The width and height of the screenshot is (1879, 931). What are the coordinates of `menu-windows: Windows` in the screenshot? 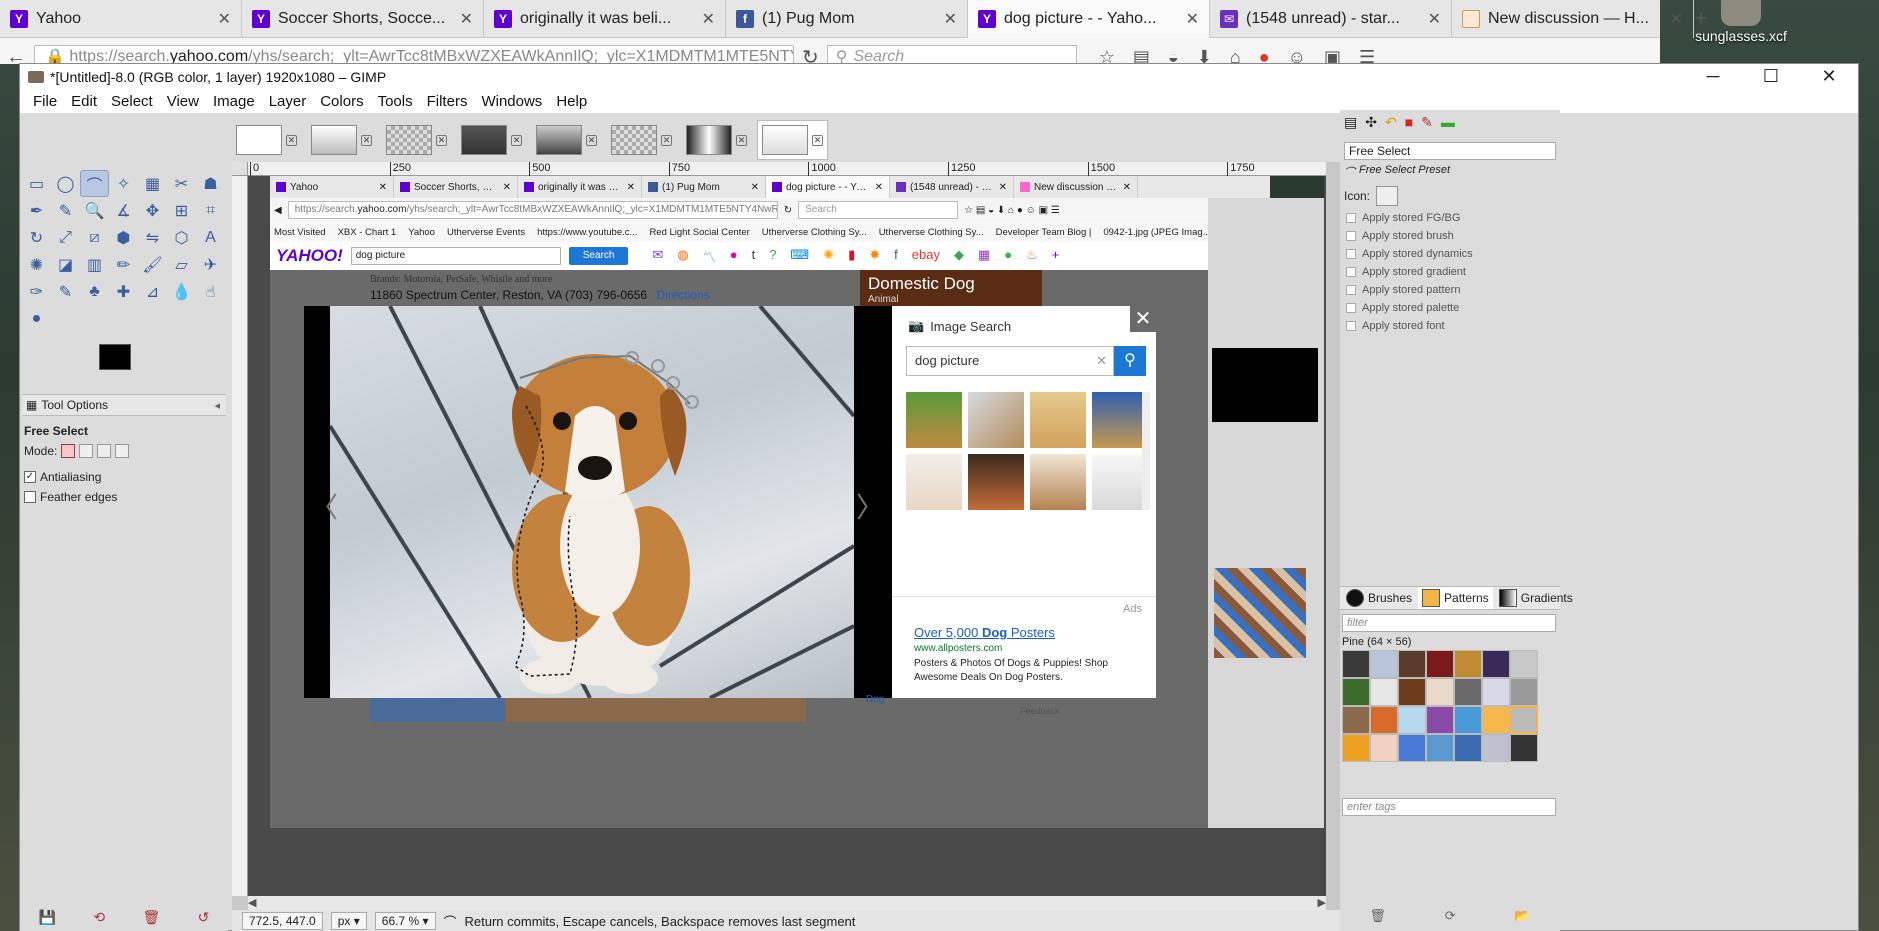 It's located at (511, 101).